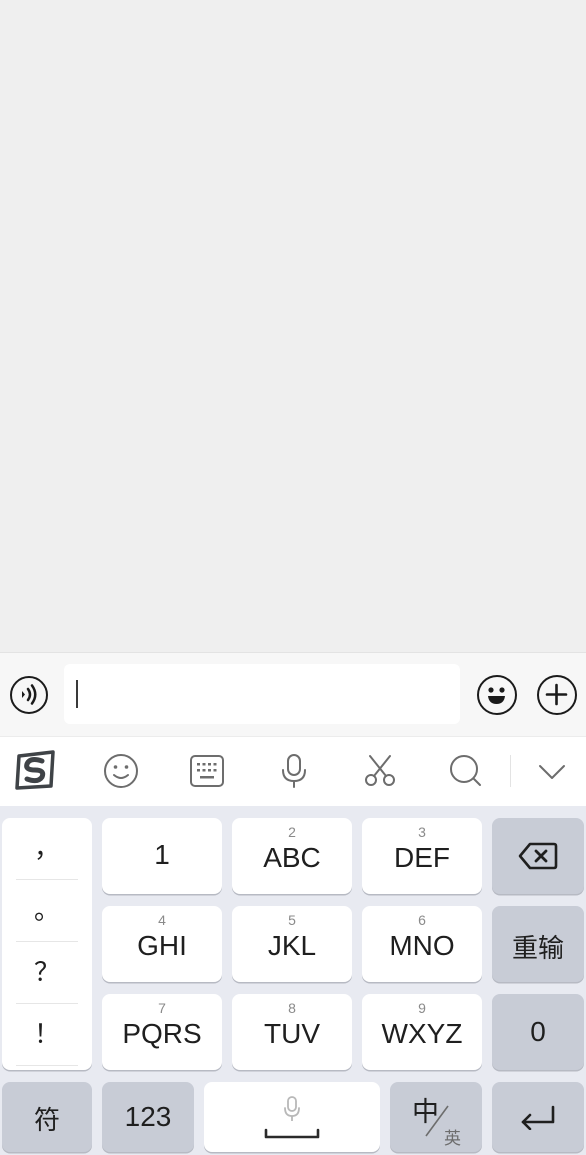  I want to click on message-input, so click(262, 694).